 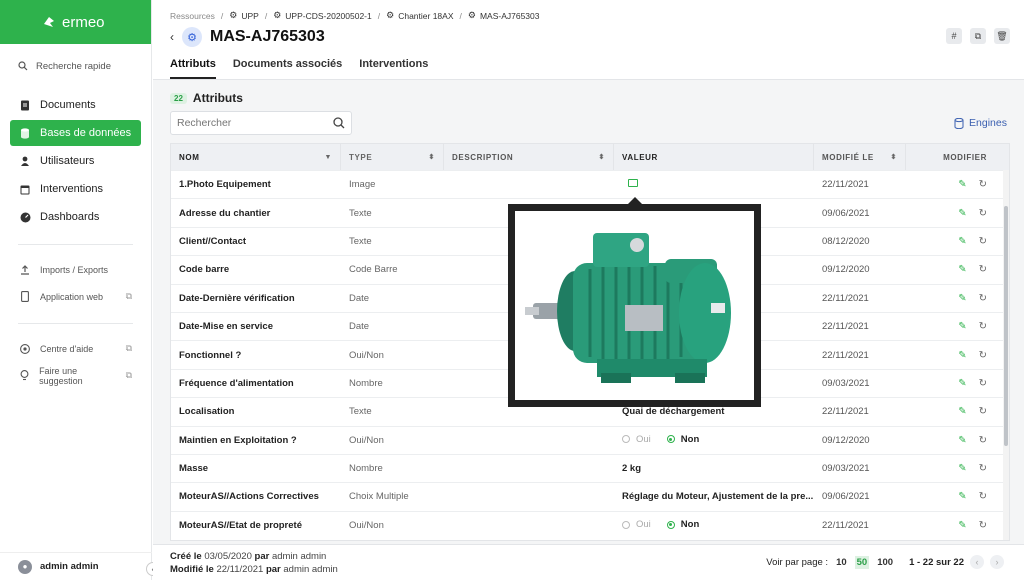 What do you see at coordinates (510, 16) in the screenshot?
I see `breadcrumb-item: MAS-AJ765303` at bounding box center [510, 16].